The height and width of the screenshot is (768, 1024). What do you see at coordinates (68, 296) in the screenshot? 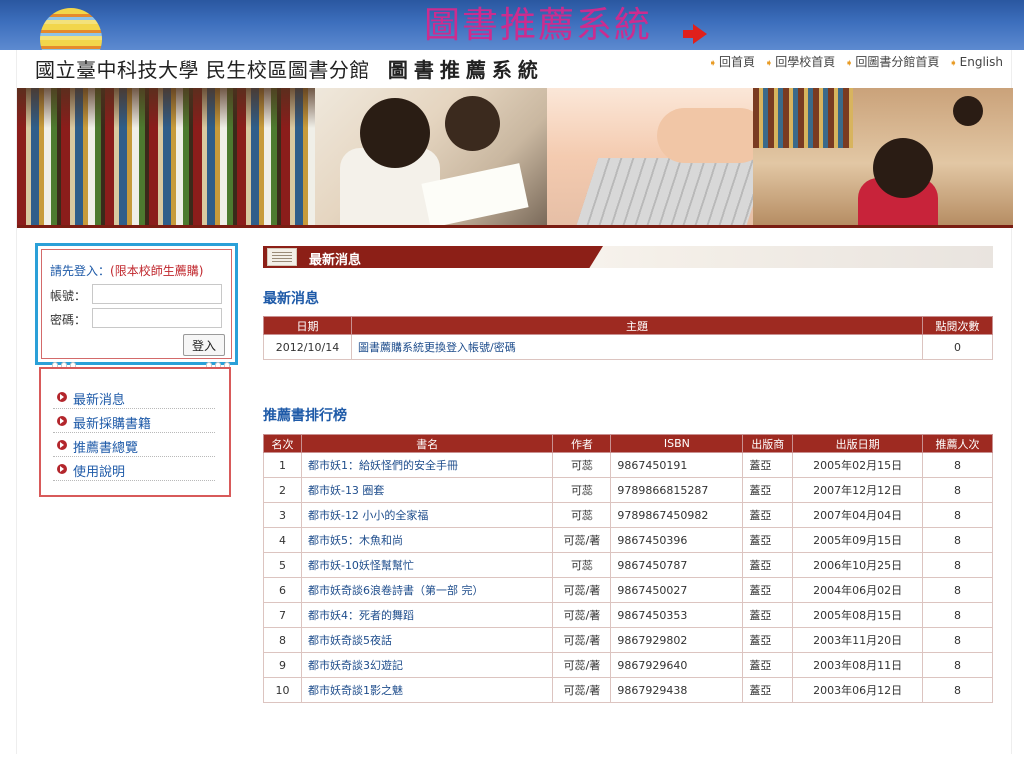
I see `account-label: 帳號：` at bounding box center [68, 296].